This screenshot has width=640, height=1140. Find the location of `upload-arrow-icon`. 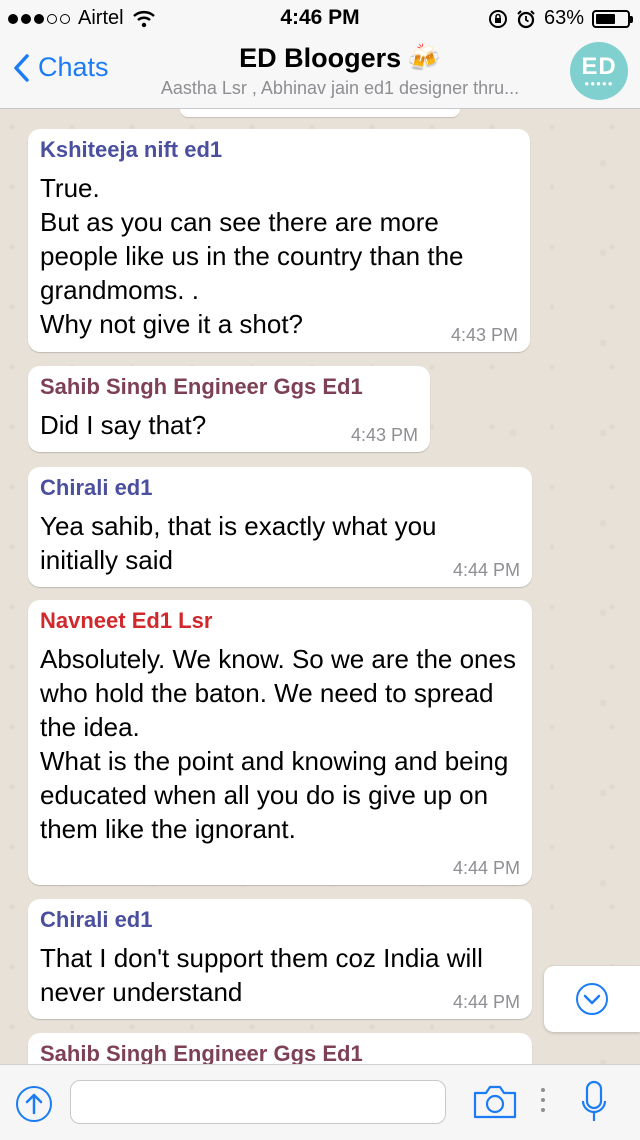

upload-arrow-icon is located at coordinates (34, 1104).